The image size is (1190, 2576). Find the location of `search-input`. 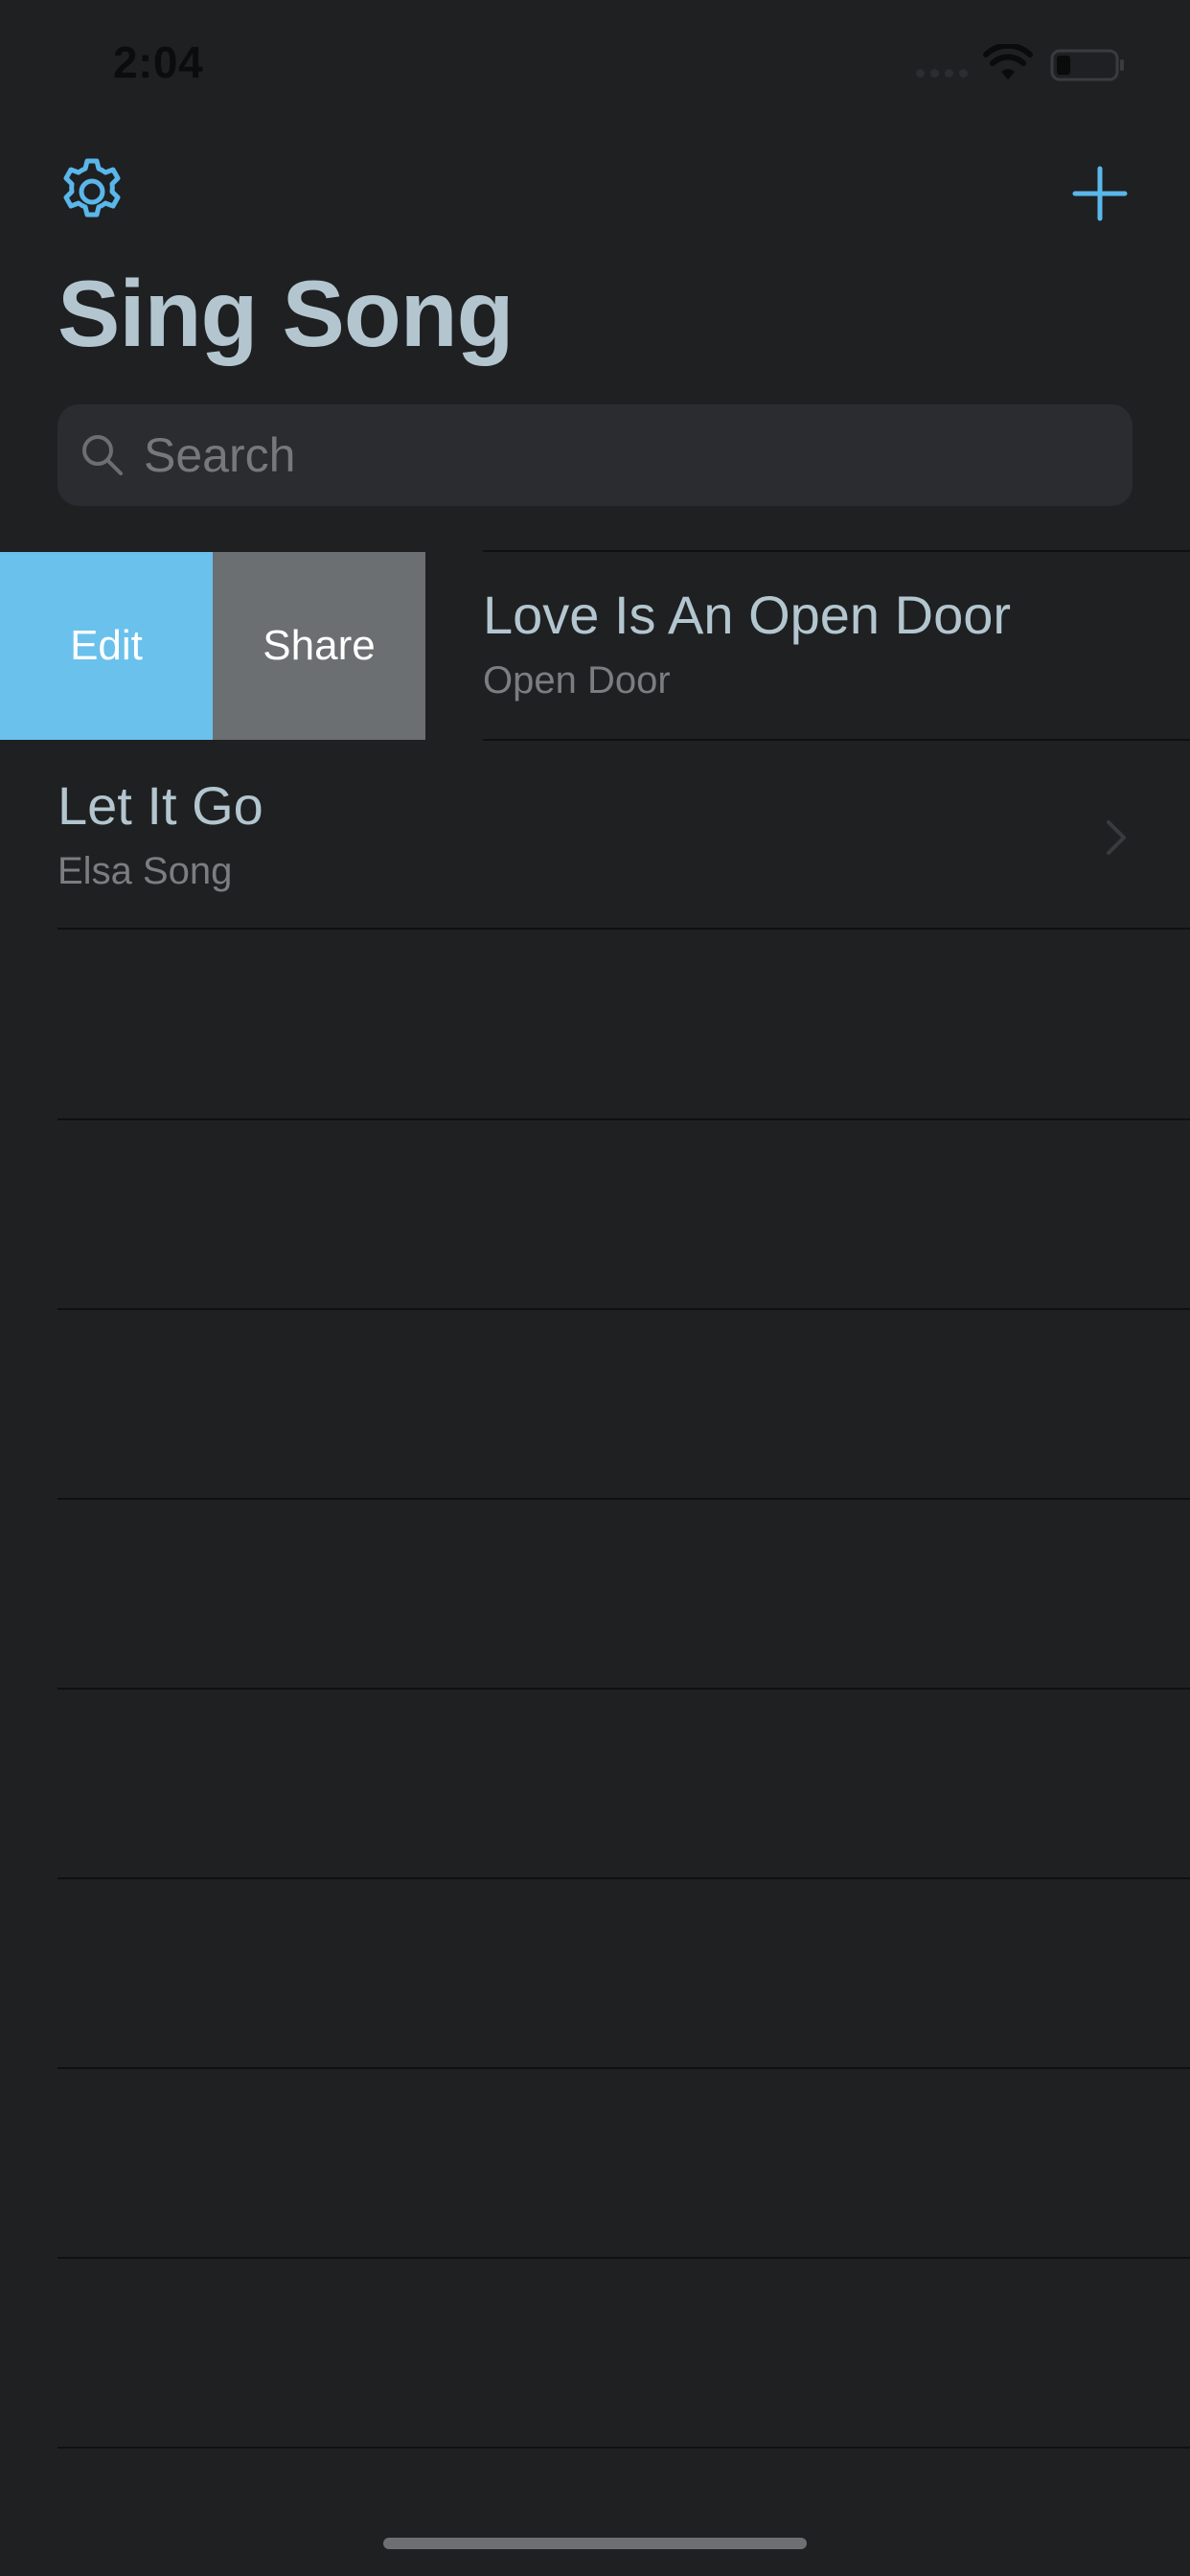

search-input is located at coordinates (627, 455).